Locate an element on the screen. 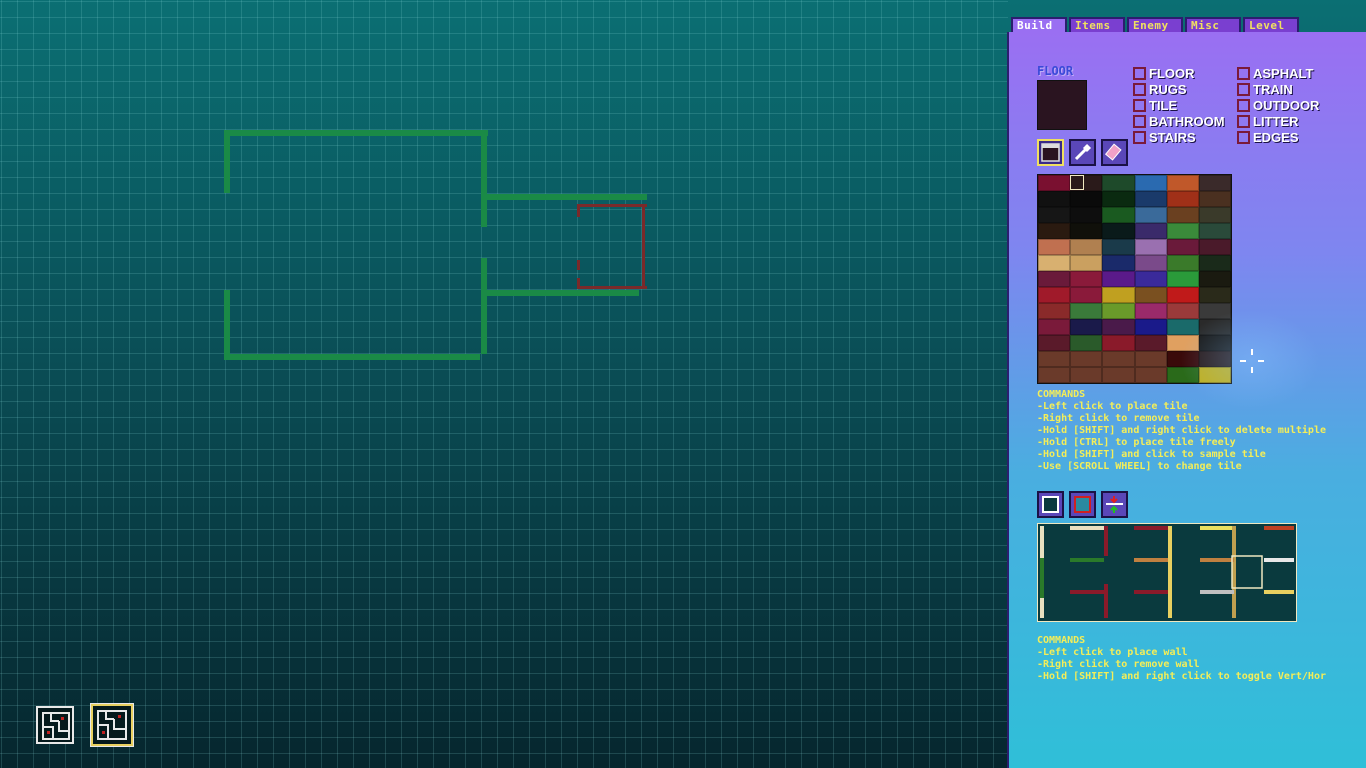 The width and height of the screenshot is (1366, 768). category-outdoor: OUTDOOR is located at coordinates (1278, 105).